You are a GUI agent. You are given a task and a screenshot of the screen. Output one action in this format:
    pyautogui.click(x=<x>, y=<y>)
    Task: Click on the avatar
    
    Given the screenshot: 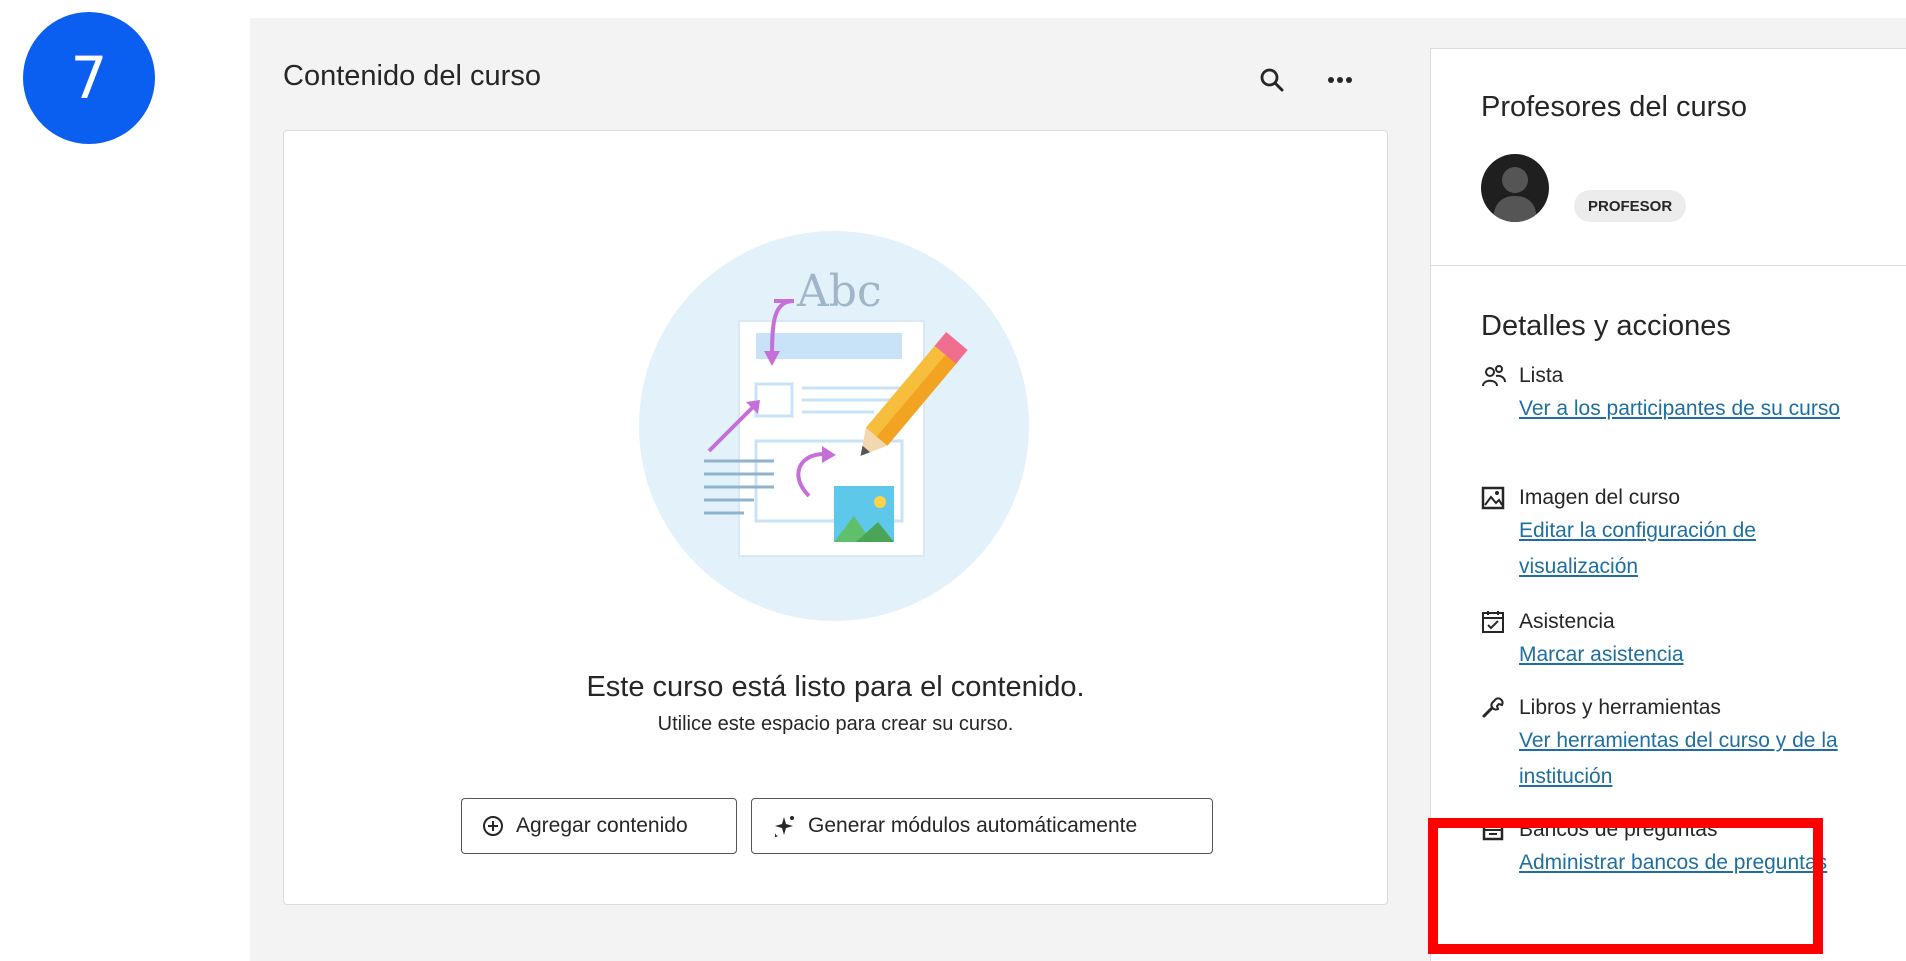 What is the action you would take?
    pyautogui.click(x=1515, y=188)
    